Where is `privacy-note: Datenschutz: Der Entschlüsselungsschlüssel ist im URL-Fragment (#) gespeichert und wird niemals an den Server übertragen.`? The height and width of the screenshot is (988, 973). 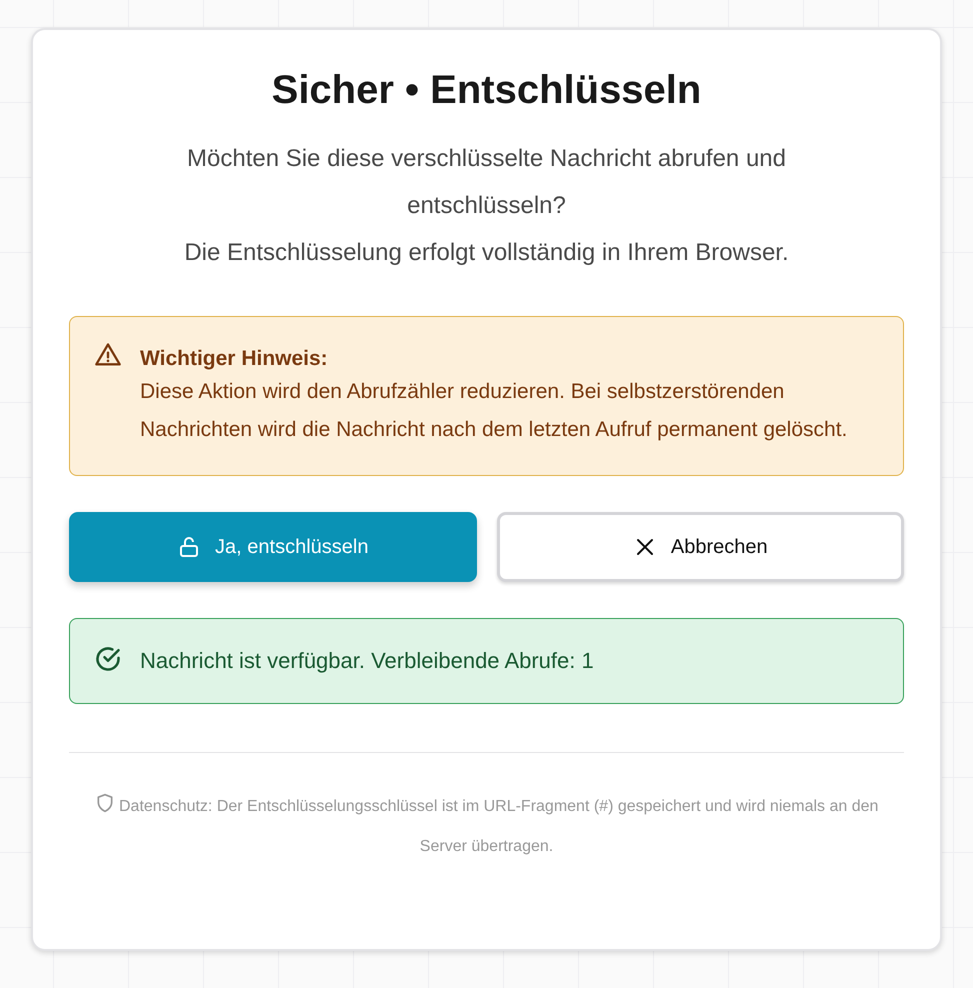 privacy-note: Datenschutz: Der Entschlüsselungsschlüssel ist im URL-Fragment (#) gespeichert und wird niemals an den Server übertragen. is located at coordinates (486, 827).